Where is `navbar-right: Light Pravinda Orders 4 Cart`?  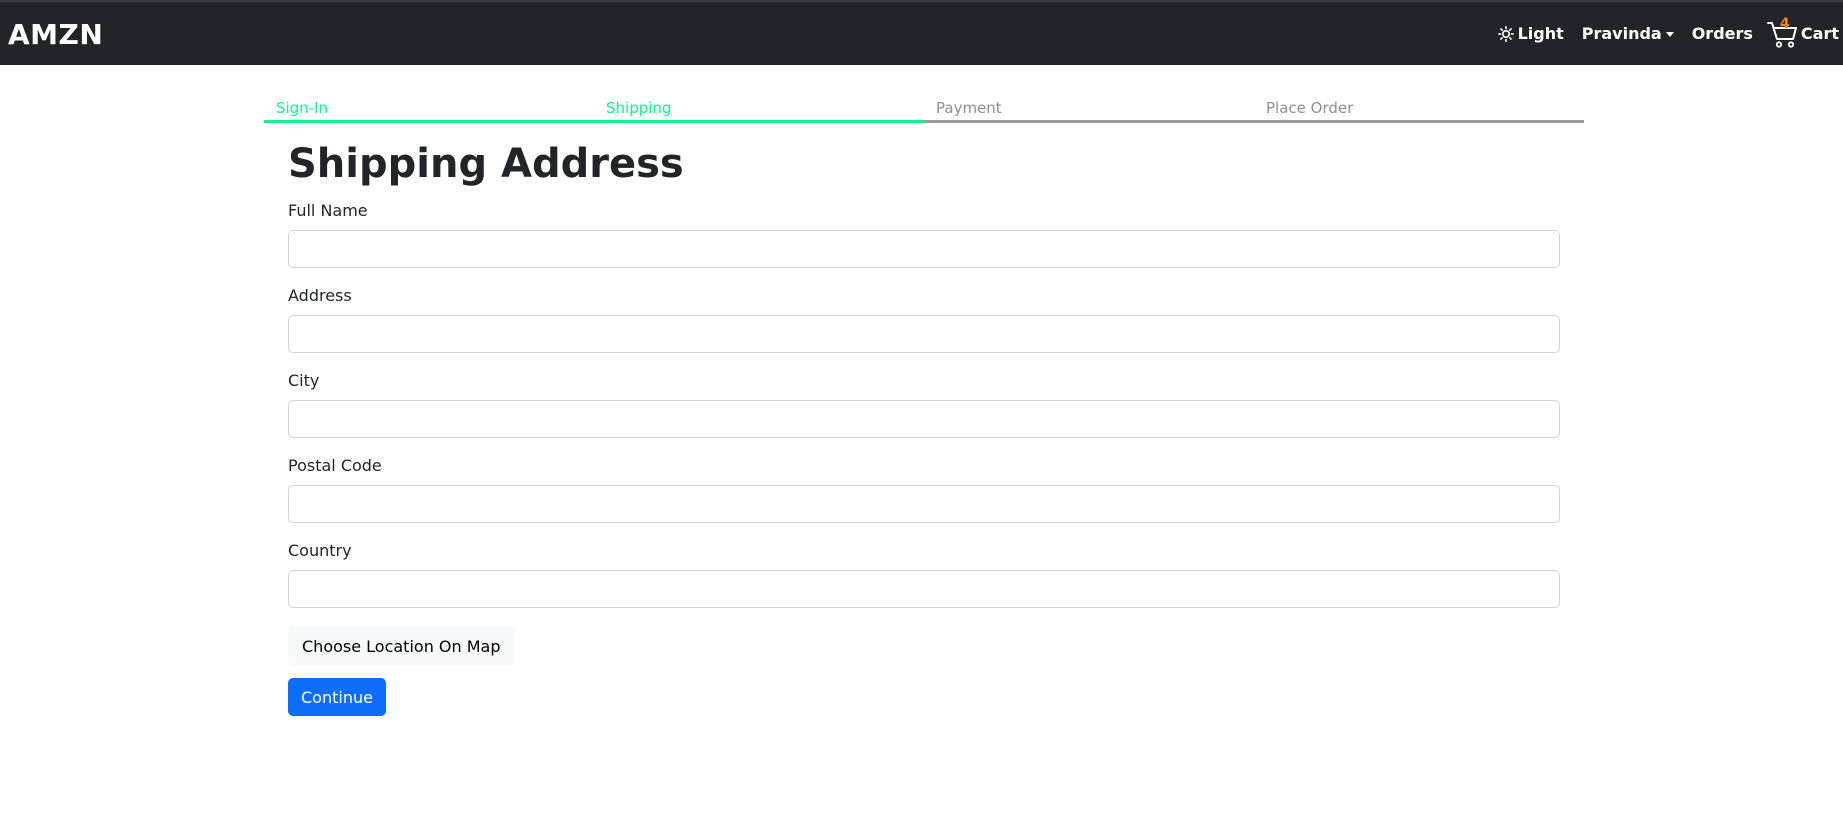 navbar-right: Light Pravinda Orders 4 Cart is located at coordinates (1668, 33).